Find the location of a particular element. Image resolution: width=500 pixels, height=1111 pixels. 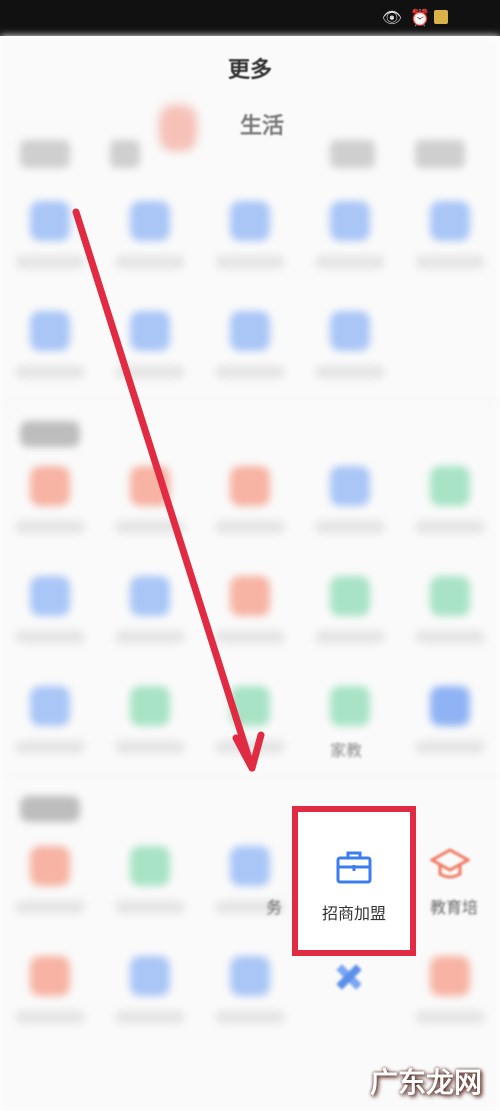

grid-item-label: 家教 is located at coordinates (346, 750).